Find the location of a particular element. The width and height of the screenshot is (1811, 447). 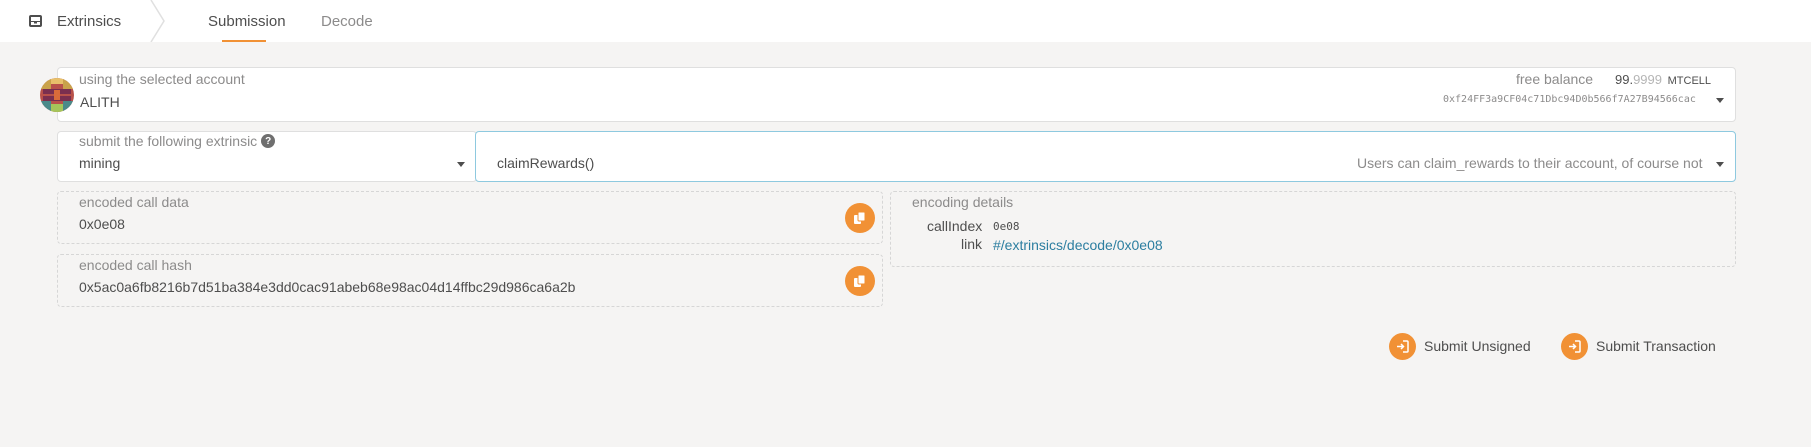

submit-unsigned-button: Submit Unsigned is located at coordinates (1460, 346).